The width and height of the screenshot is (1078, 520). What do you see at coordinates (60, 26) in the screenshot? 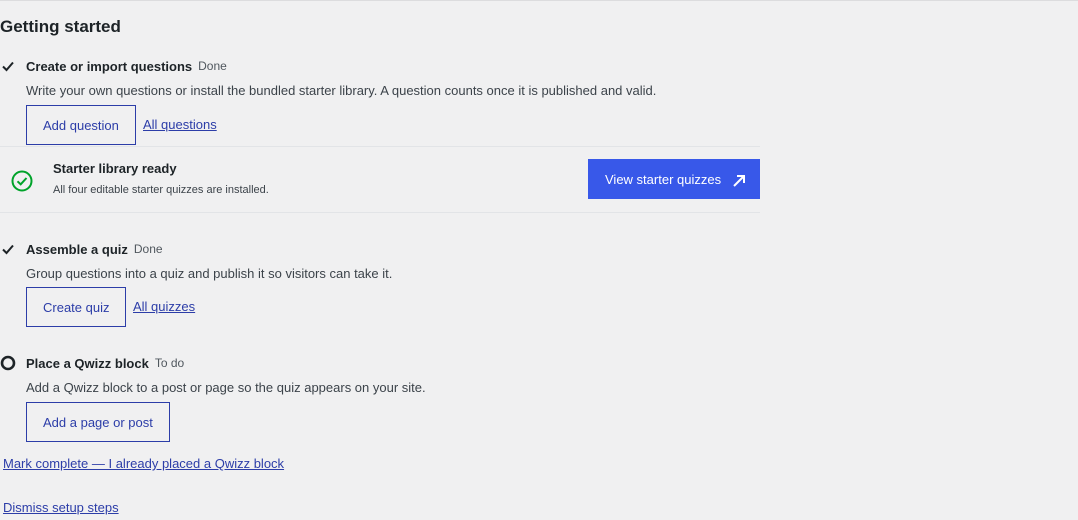
I see `page-title: Getting started` at bounding box center [60, 26].